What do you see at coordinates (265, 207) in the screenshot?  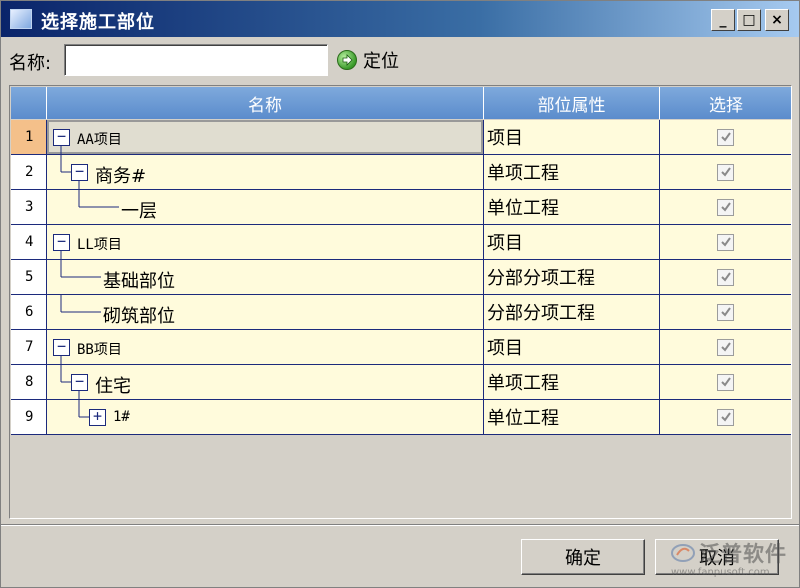 I see `name-cell: 一层` at bounding box center [265, 207].